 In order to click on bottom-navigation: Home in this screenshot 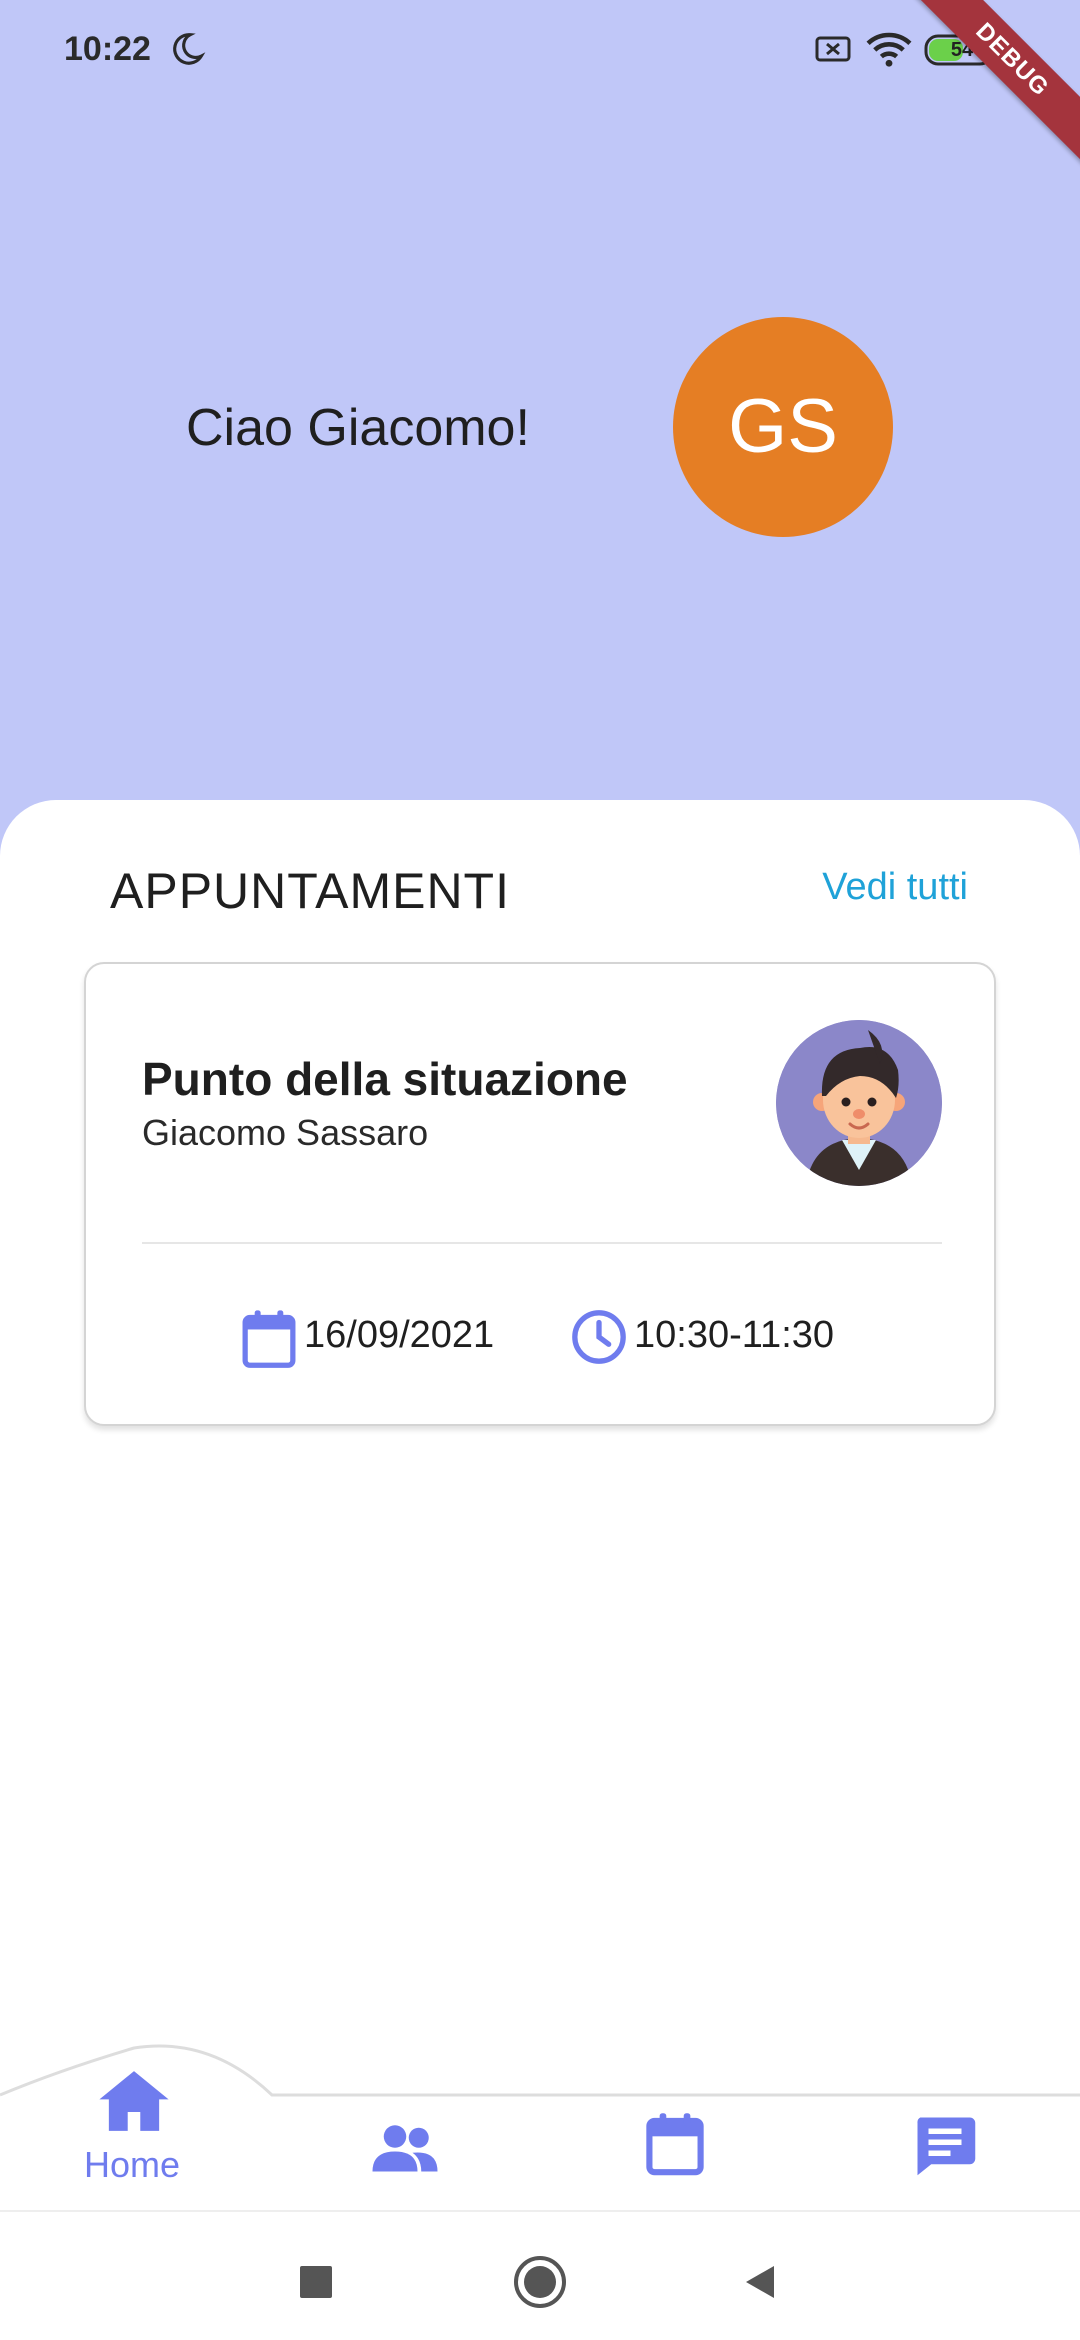, I will do `click(540, 2125)`.